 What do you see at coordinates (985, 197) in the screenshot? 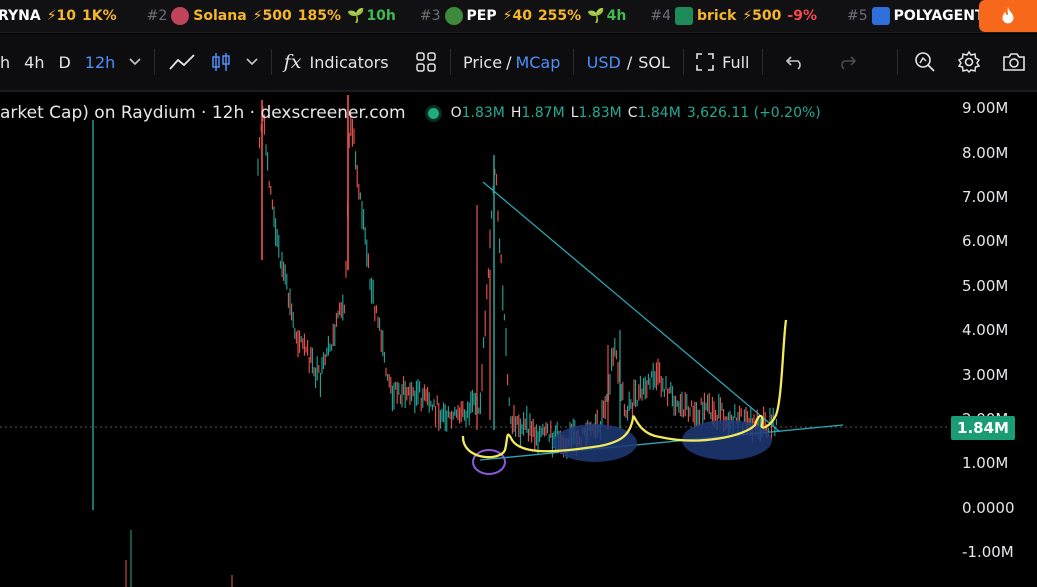
I see `y-axis-label: 7.00M` at bounding box center [985, 197].